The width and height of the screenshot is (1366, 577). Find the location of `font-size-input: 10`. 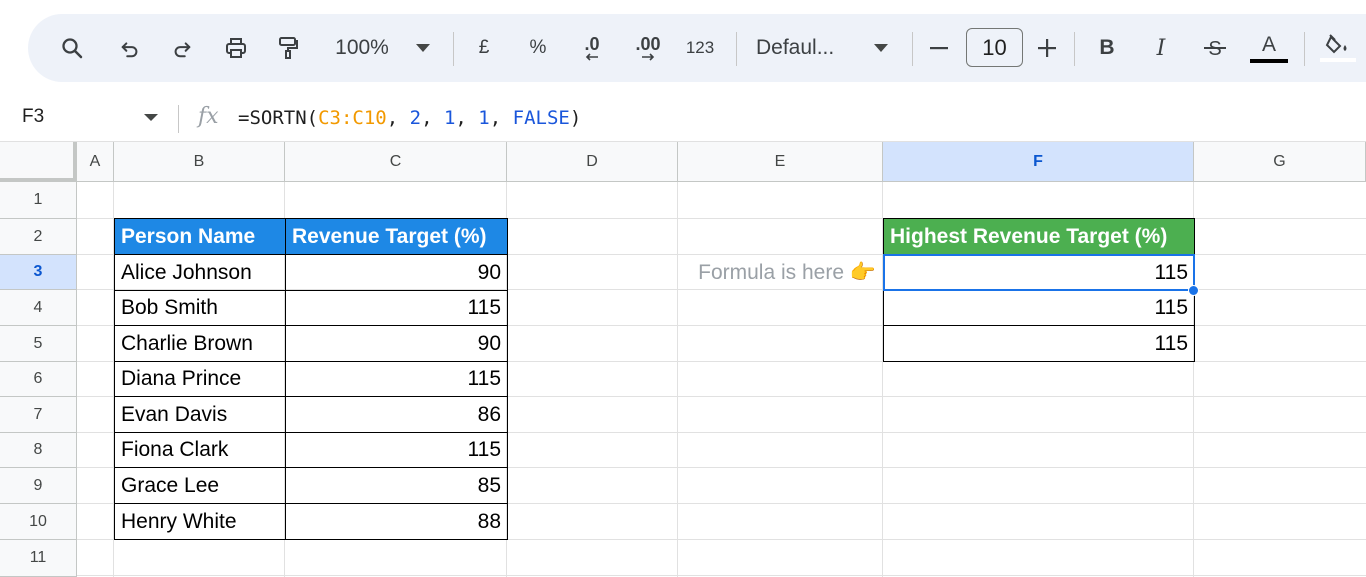

font-size-input: 10 is located at coordinates (994, 47).